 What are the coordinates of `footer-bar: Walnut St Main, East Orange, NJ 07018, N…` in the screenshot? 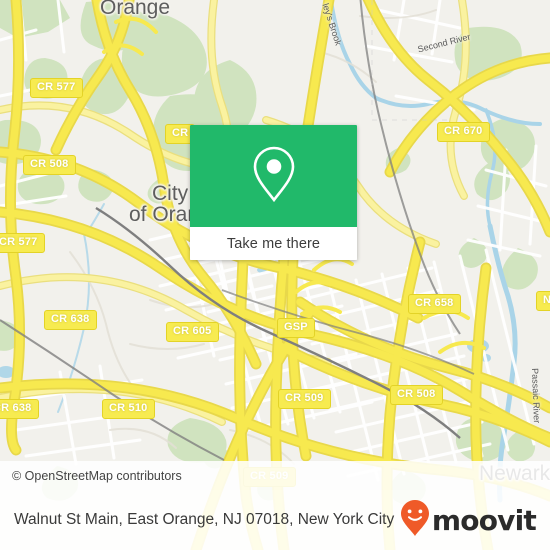 It's located at (275, 520).